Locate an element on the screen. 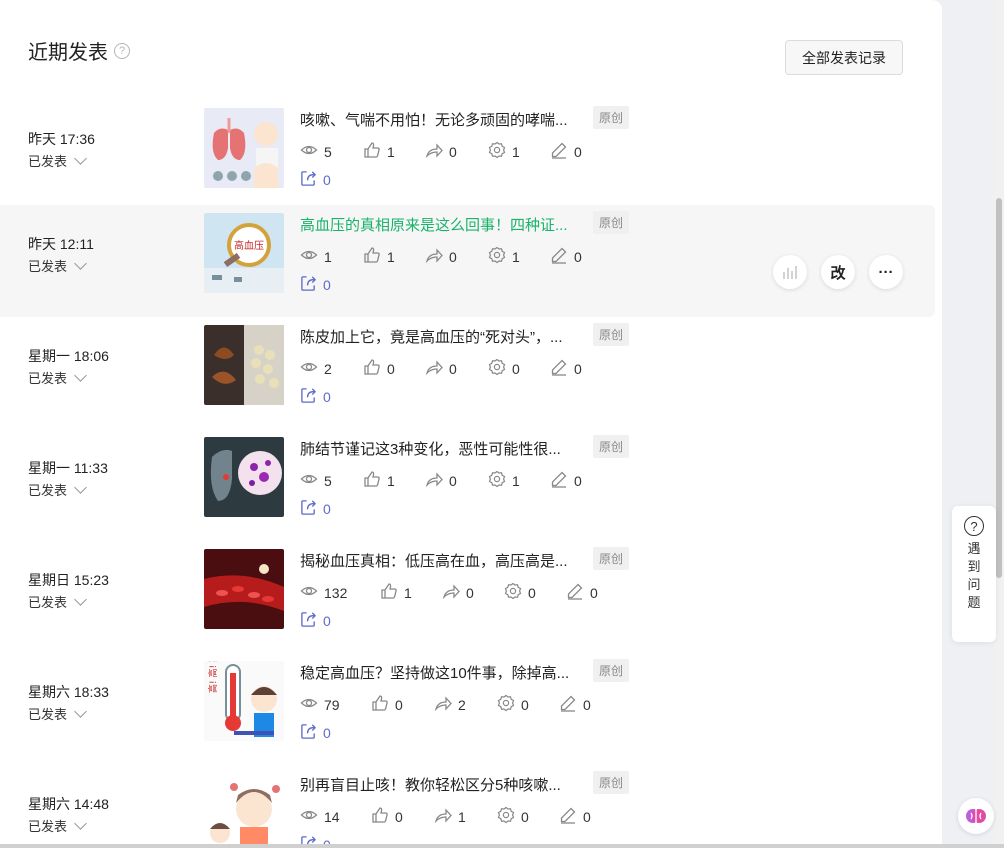  help-float-text: 遇到问题 is located at coordinates (974, 575).